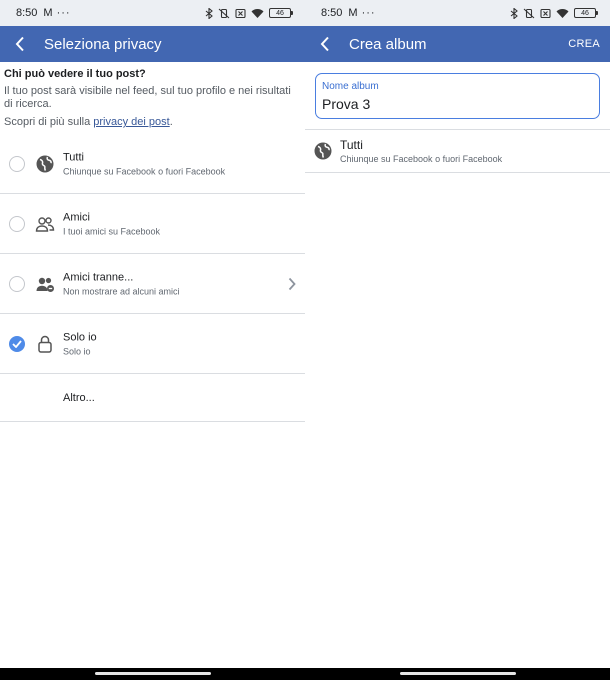  I want to click on option-sublabel: I tuoi amici su Facebook, so click(112, 231).